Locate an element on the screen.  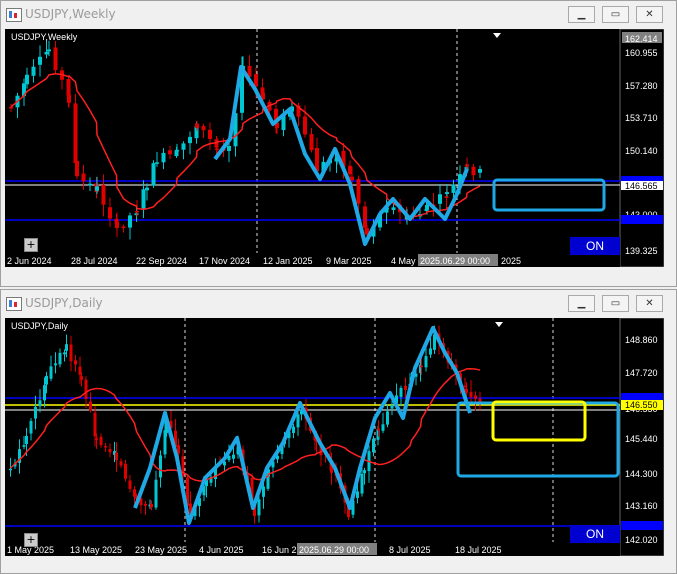
symbol-label: USDJPY,Daily is located at coordinates (39, 326).